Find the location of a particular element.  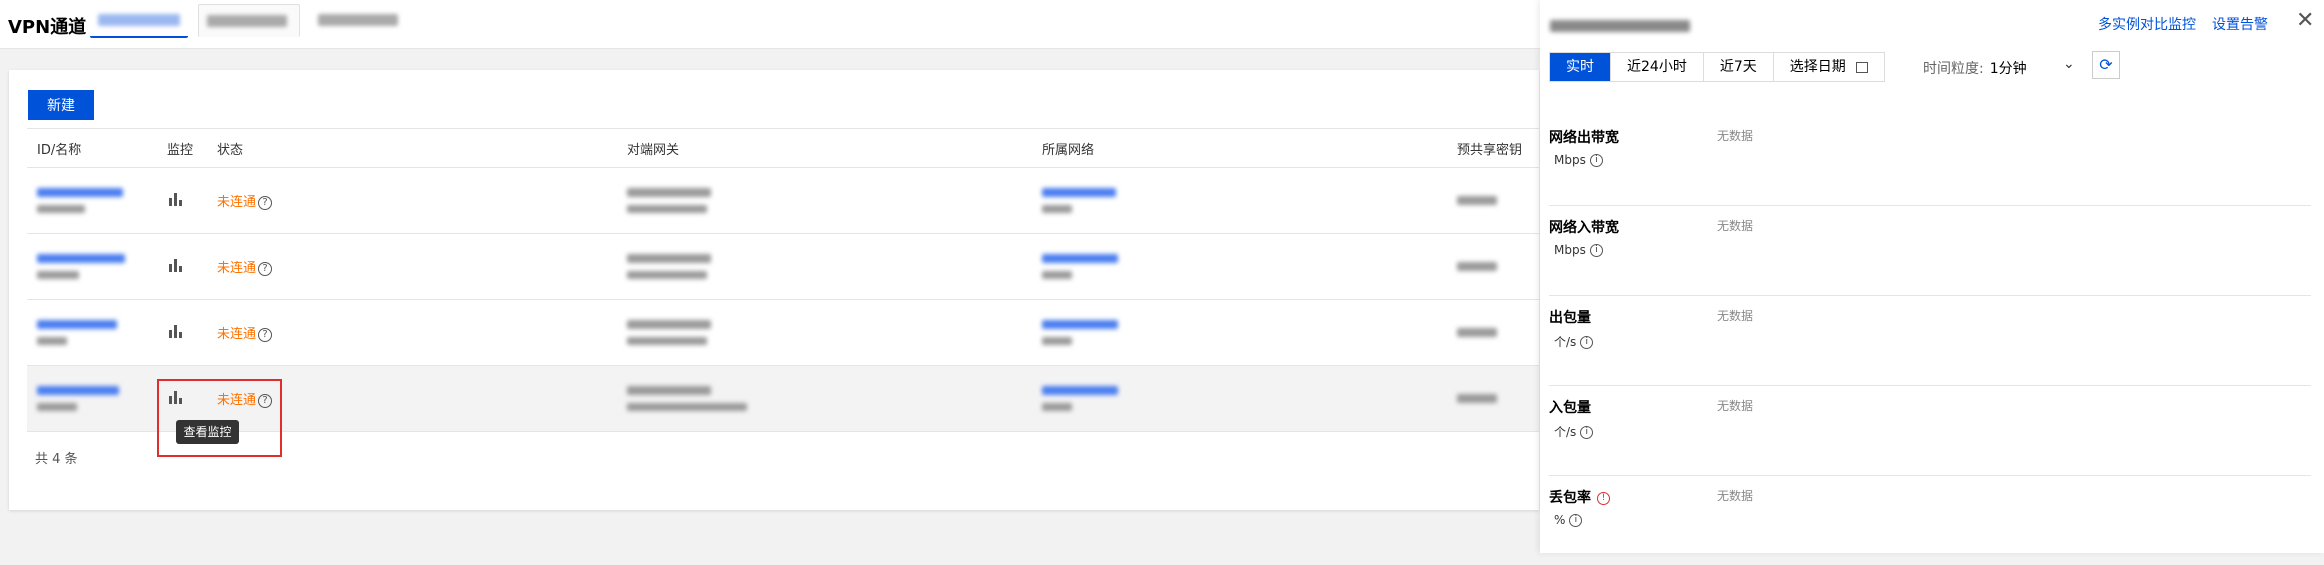

compare-monitor-link: 多实例对比监控 is located at coordinates (2147, 24).